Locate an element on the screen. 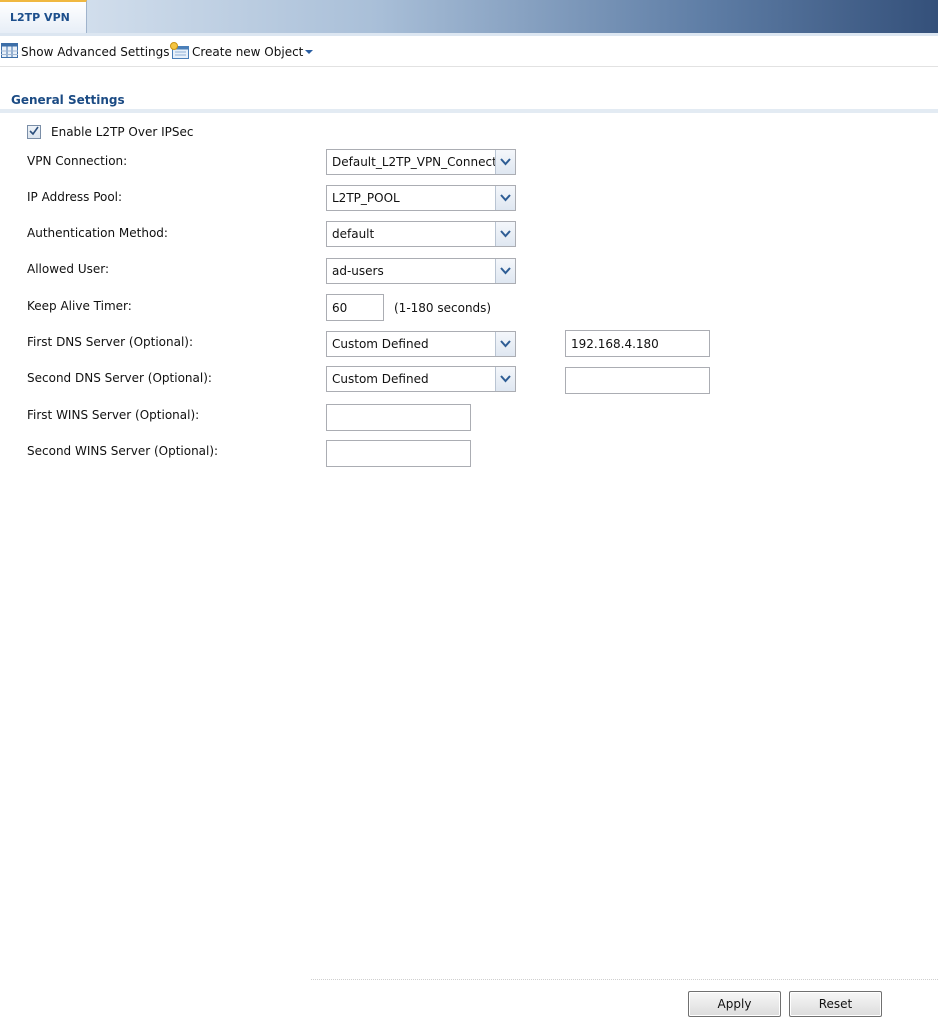 This screenshot has height=1024, width=938. keep-alive-hint: (1-180 seconds) is located at coordinates (443, 308).